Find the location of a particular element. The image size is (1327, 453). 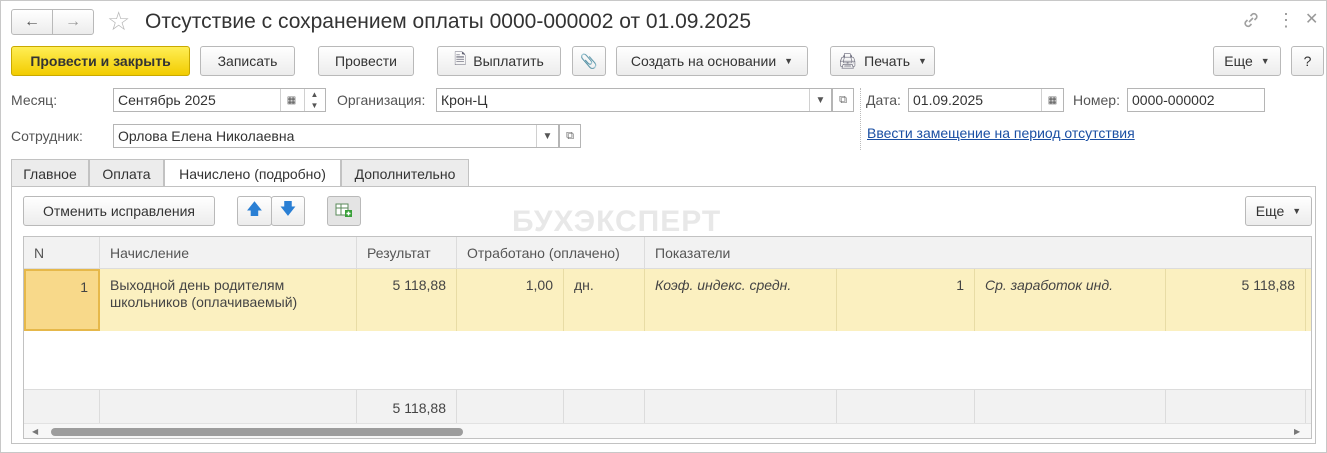

post-button: Провести is located at coordinates (366, 61).